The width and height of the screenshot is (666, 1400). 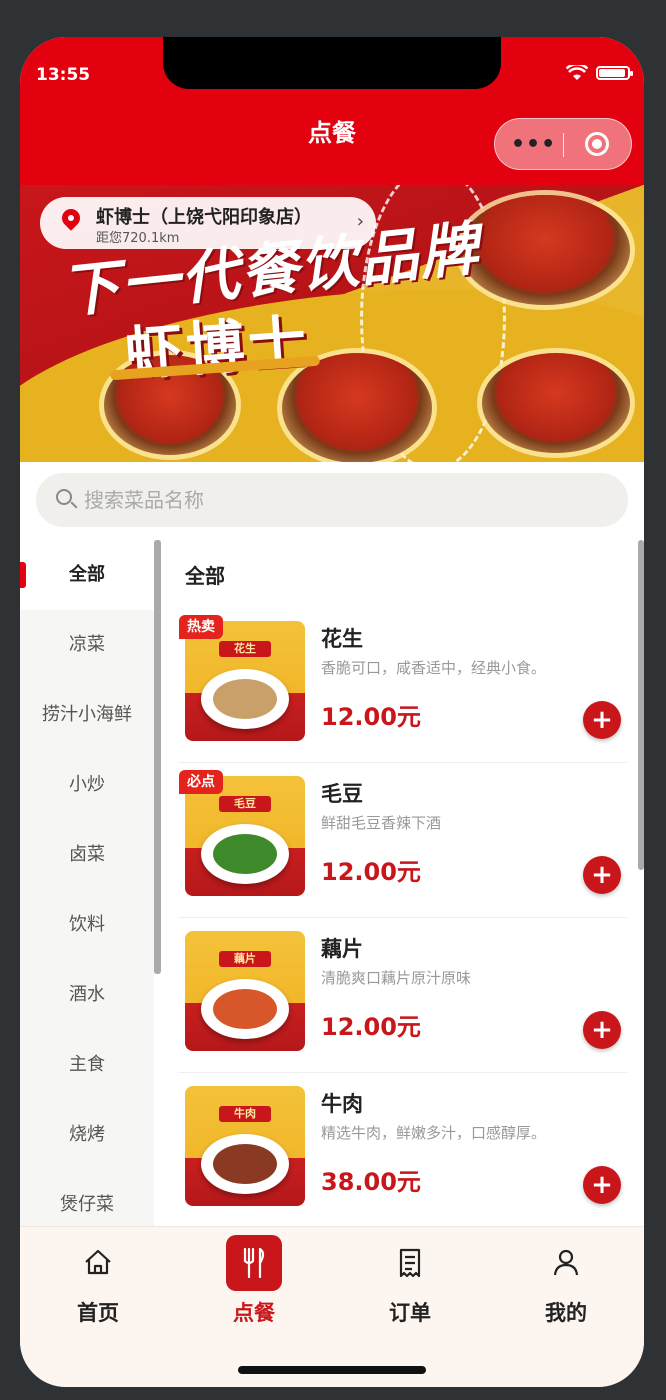 What do you see at coordinates (403, 1149) in the screenshot?
I see `menu-item: 牛肉 牛肉 精选牛肉，鲜嫩多汁，口感醇厚。 38.00元 +` at bounding box center [403, 1149].